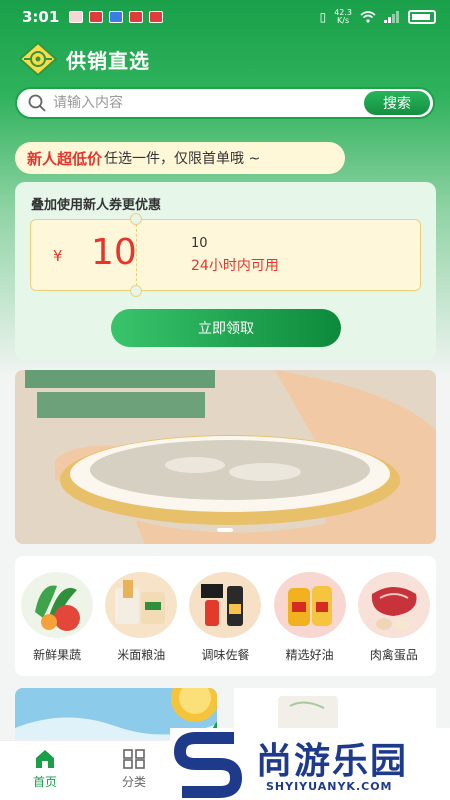 The image size is (450, 800). What do you see at coordinates (38, 59) in the screenshot?
I see `coop-logo-icon` at bounding box center [38, 59].